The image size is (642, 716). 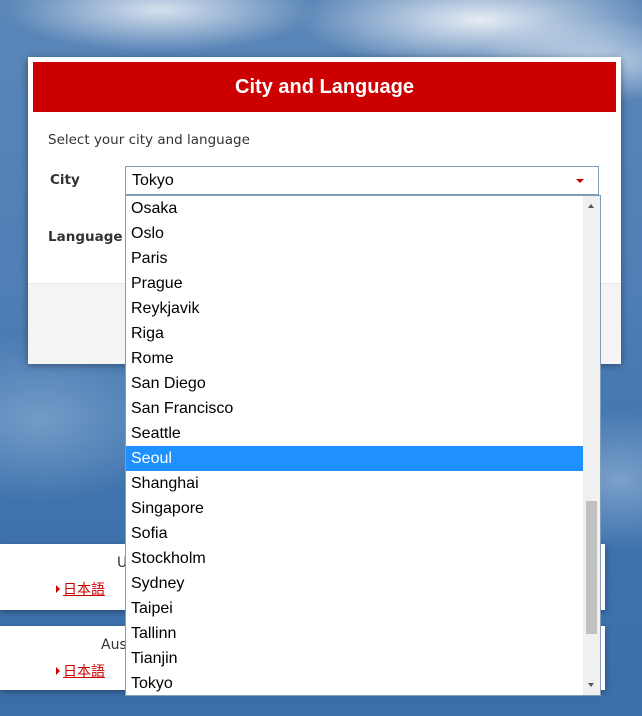 I want to click on city-select: Tokyo, so click(x=362, y=180).